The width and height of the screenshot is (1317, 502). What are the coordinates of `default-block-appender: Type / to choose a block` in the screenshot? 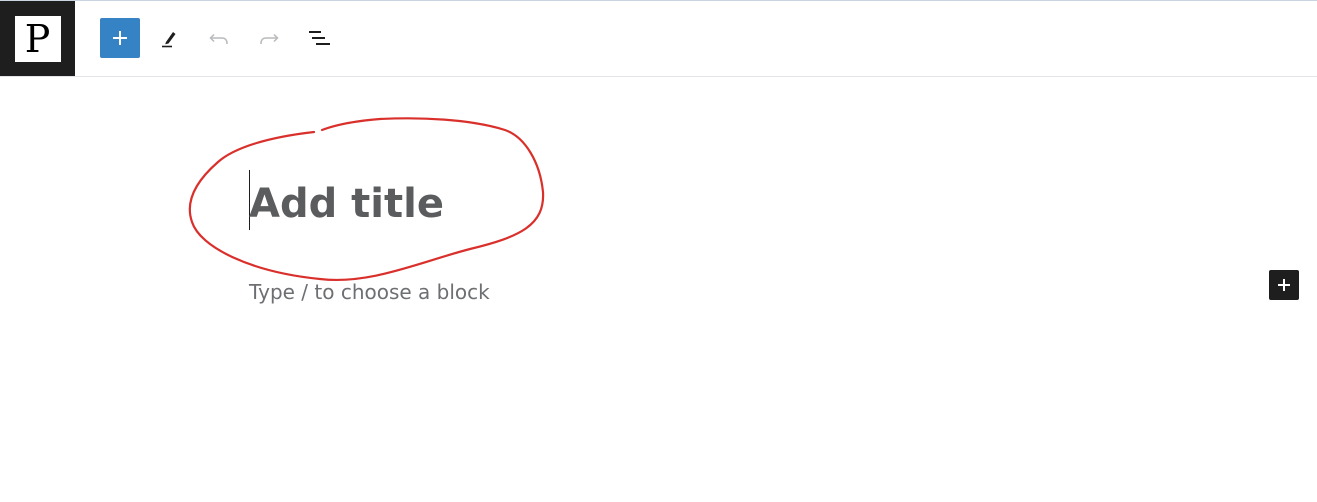 It's located at (369, 292).